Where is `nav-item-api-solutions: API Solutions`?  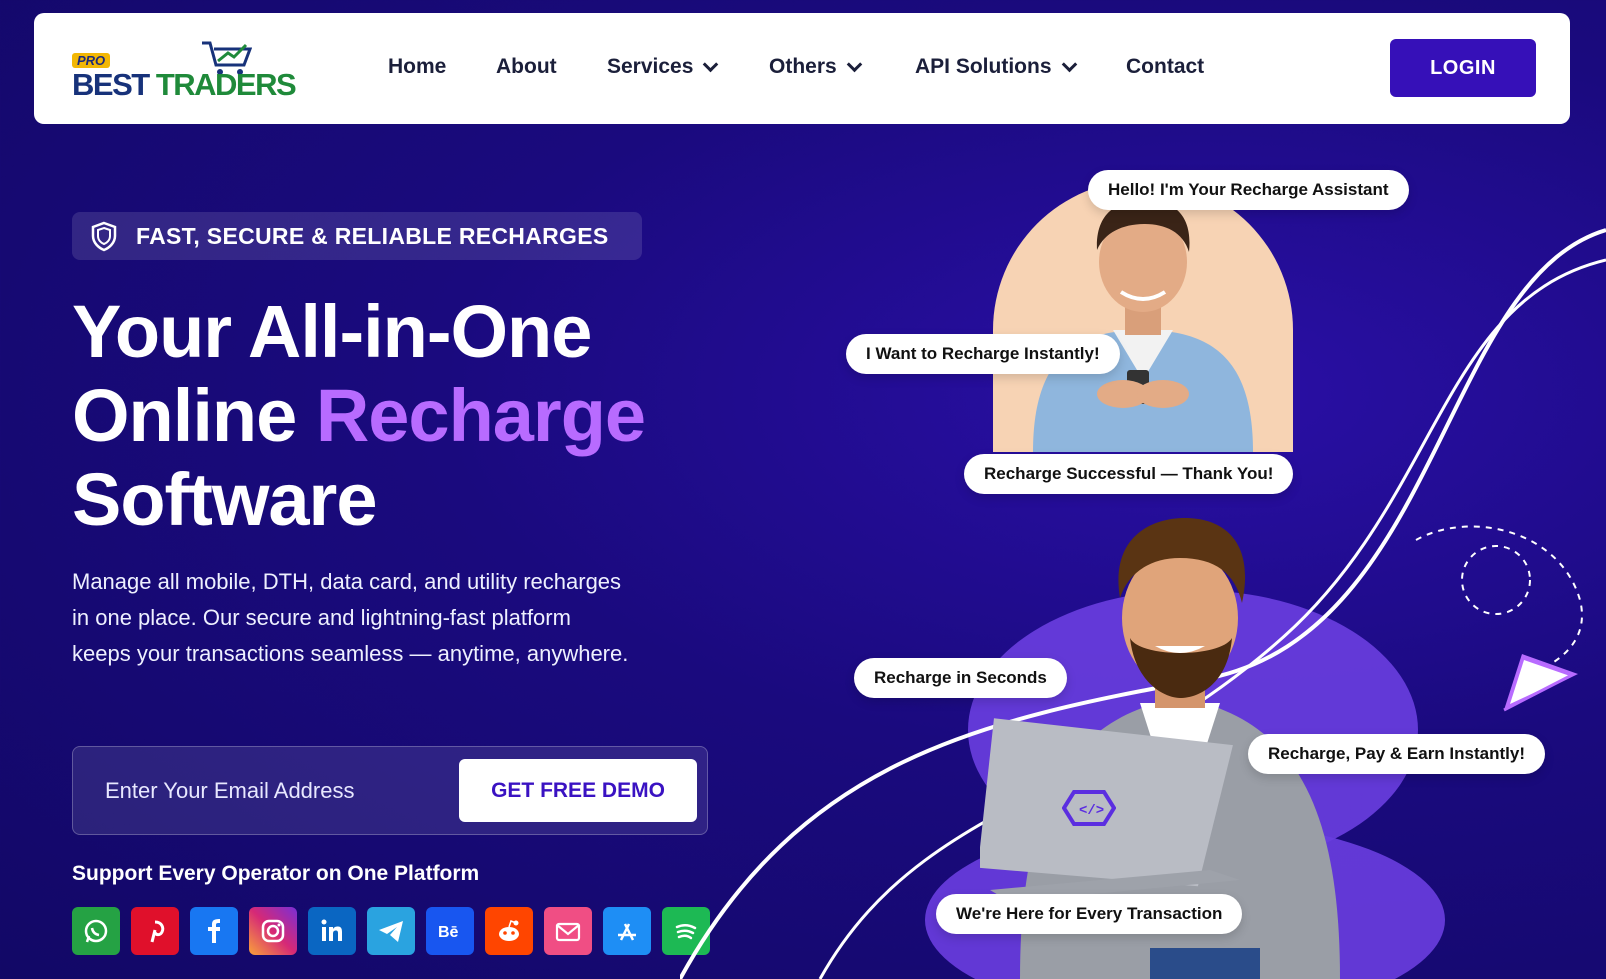
nav-item-api-solutions: API Solutions is located at coordinates (996, 67).